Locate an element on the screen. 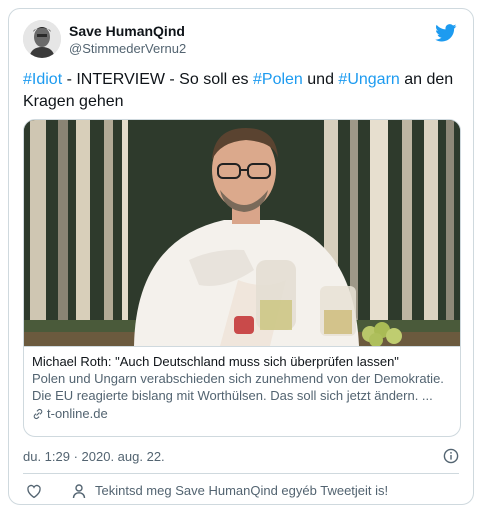 The height and width of the screenshot is (515, 483). link-card-domain: t-online.de is located at coordinates (77, 413).